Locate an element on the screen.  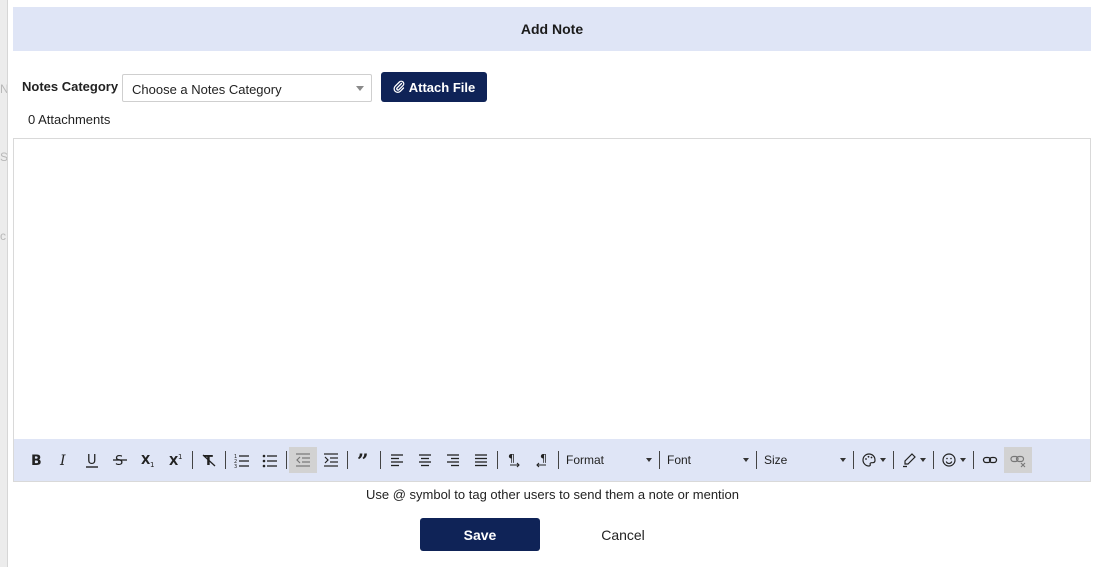
align-justify-icon is located at coordinates (481, 460).